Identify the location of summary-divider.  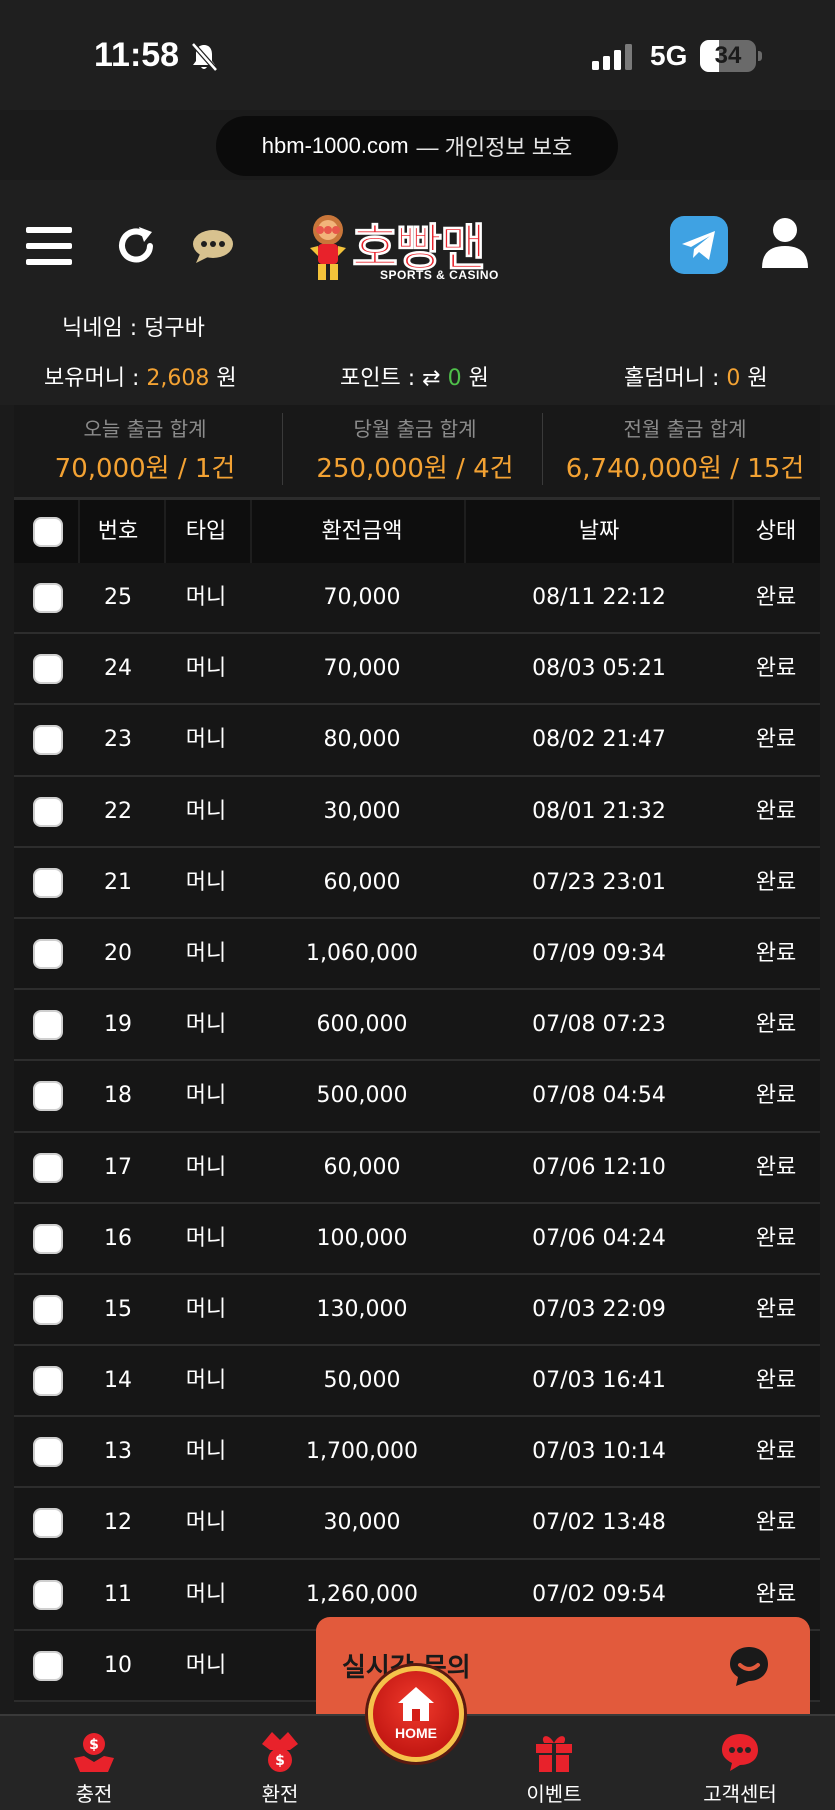
(282, 449).